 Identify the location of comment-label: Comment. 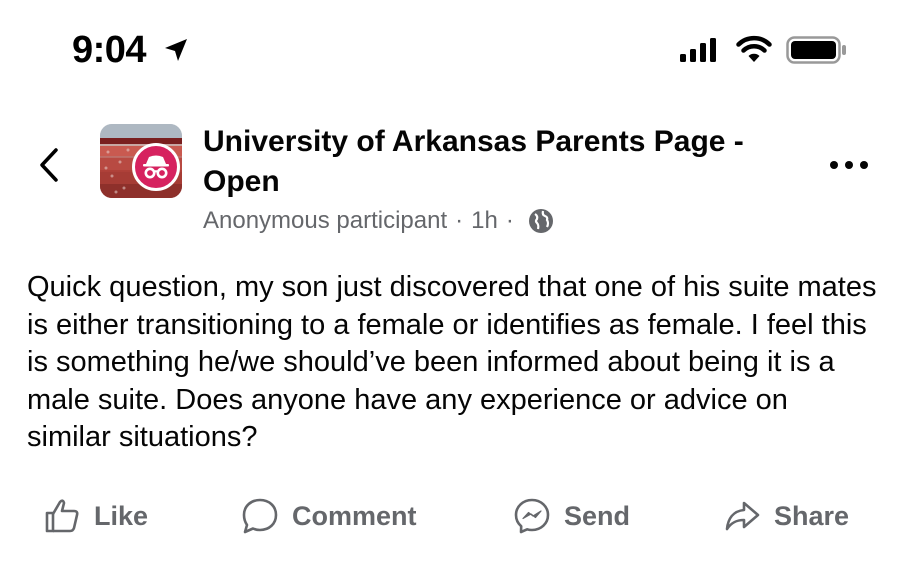
(354, 515).